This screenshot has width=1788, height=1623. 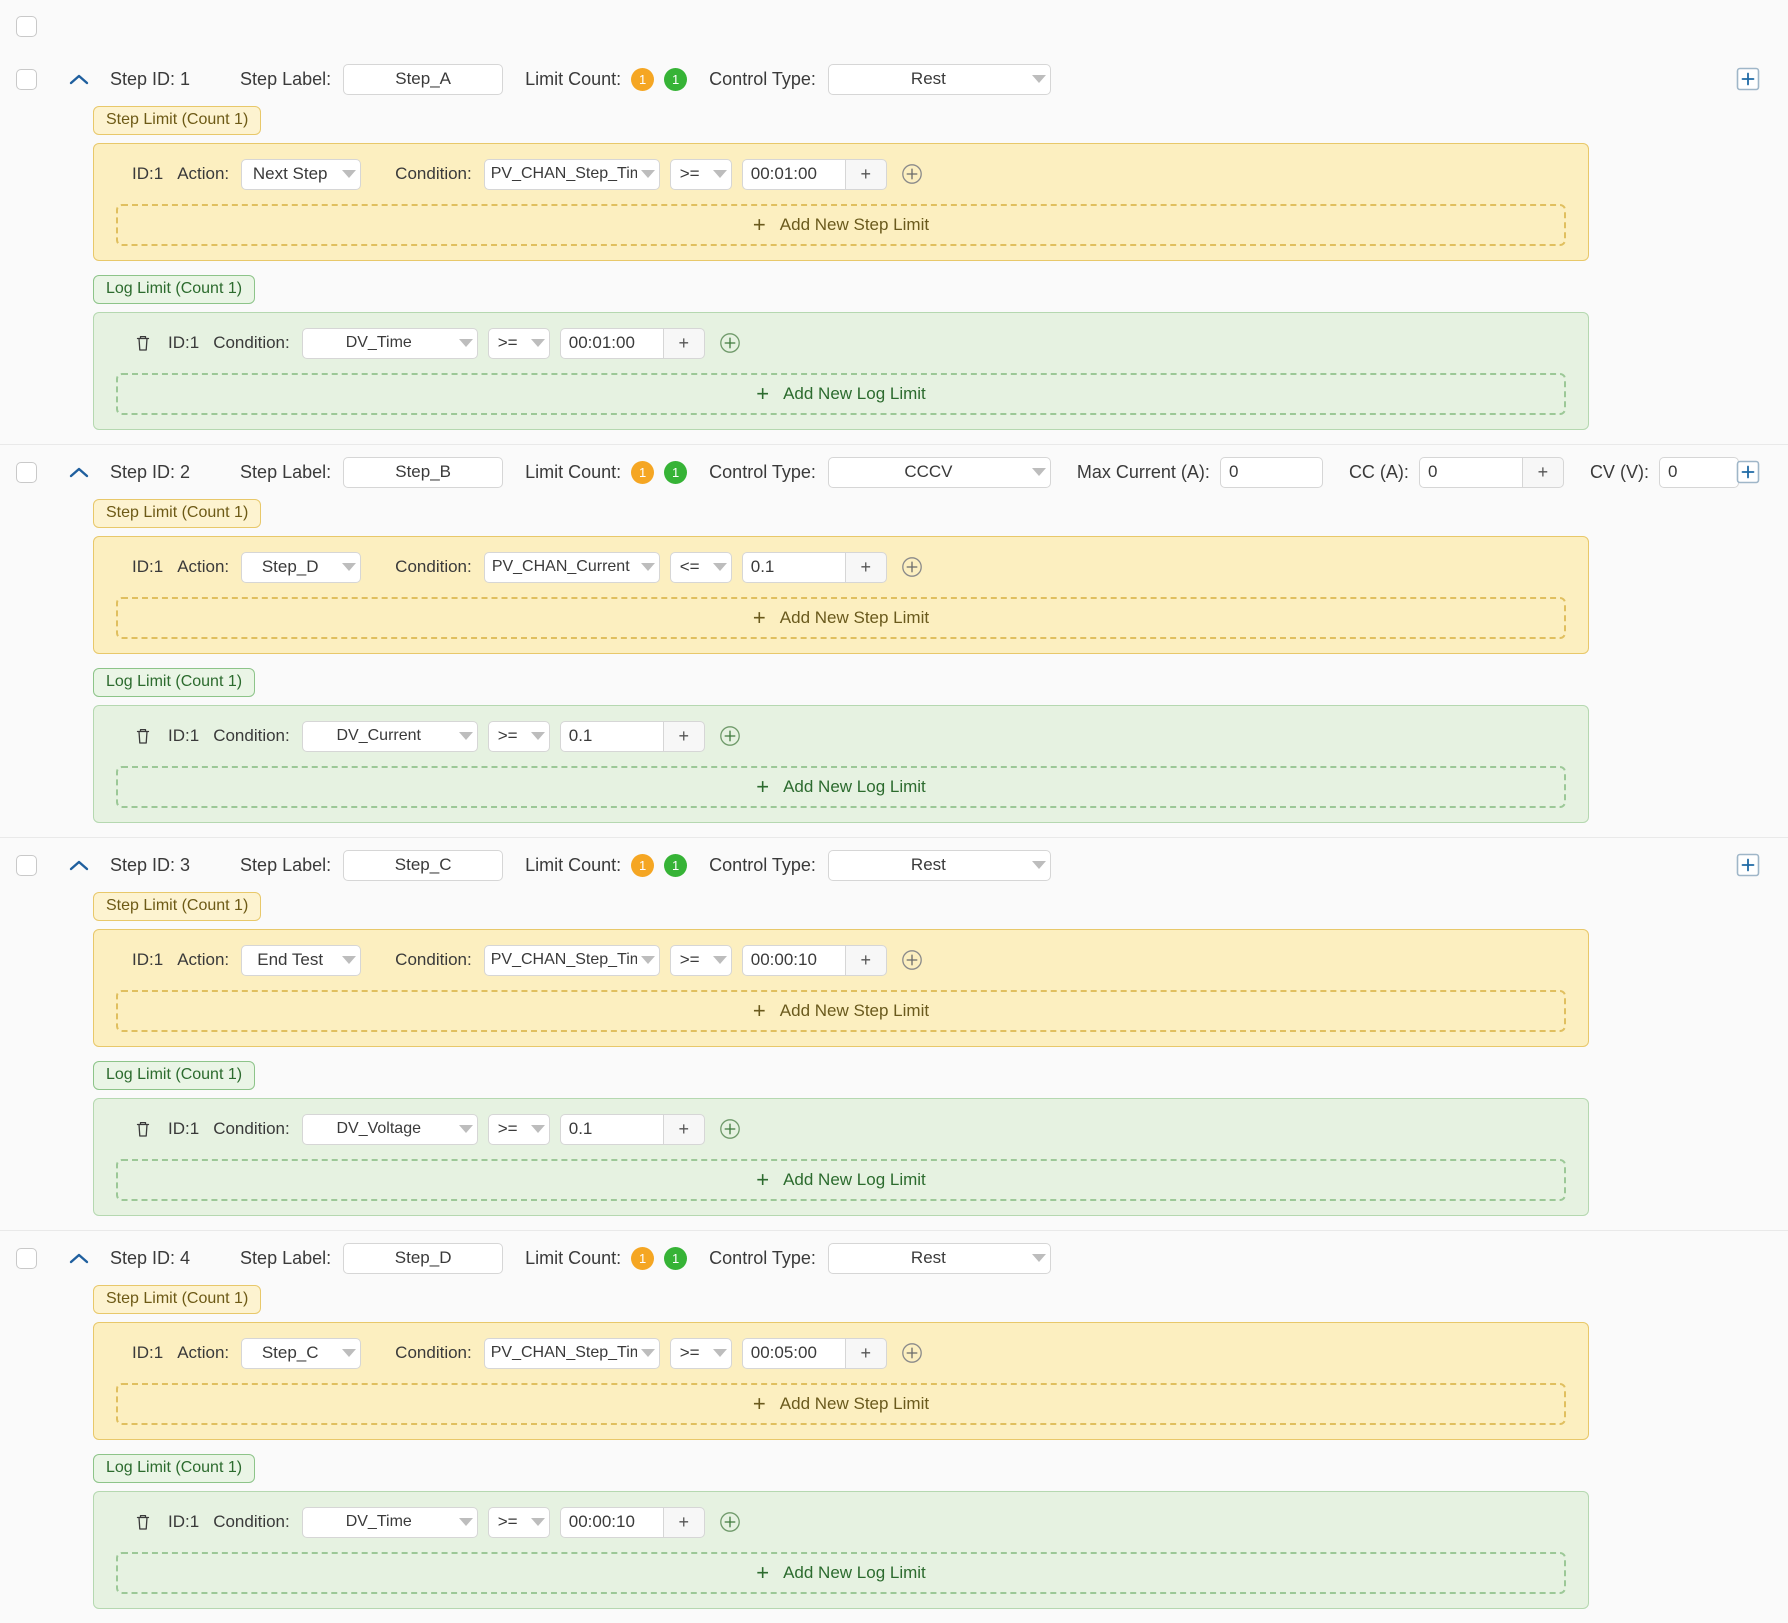 I want to click on control-type-select: CCCV, so click(x=939, y=472).